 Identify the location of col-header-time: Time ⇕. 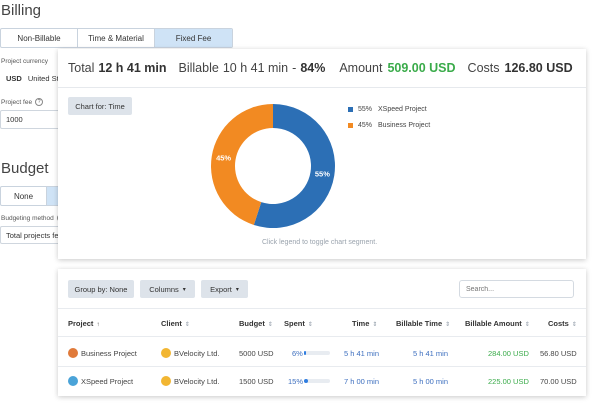
(364, 323).